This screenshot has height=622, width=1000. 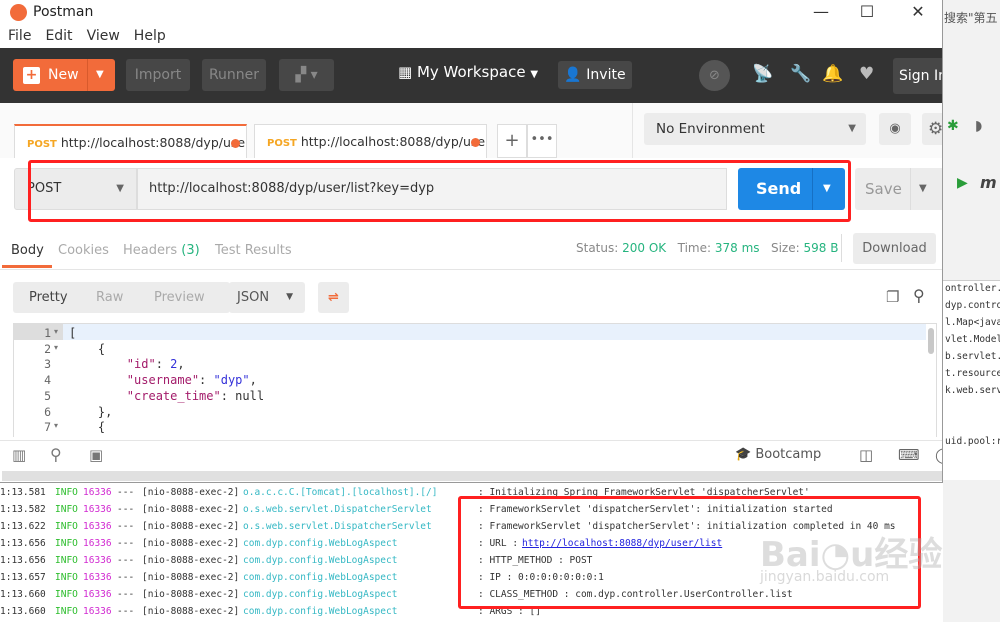 What do you see at coordinates (595, 75) in the screenshot?
I see `invite-button: 👤 Invite` at bounding box center [595, 75].